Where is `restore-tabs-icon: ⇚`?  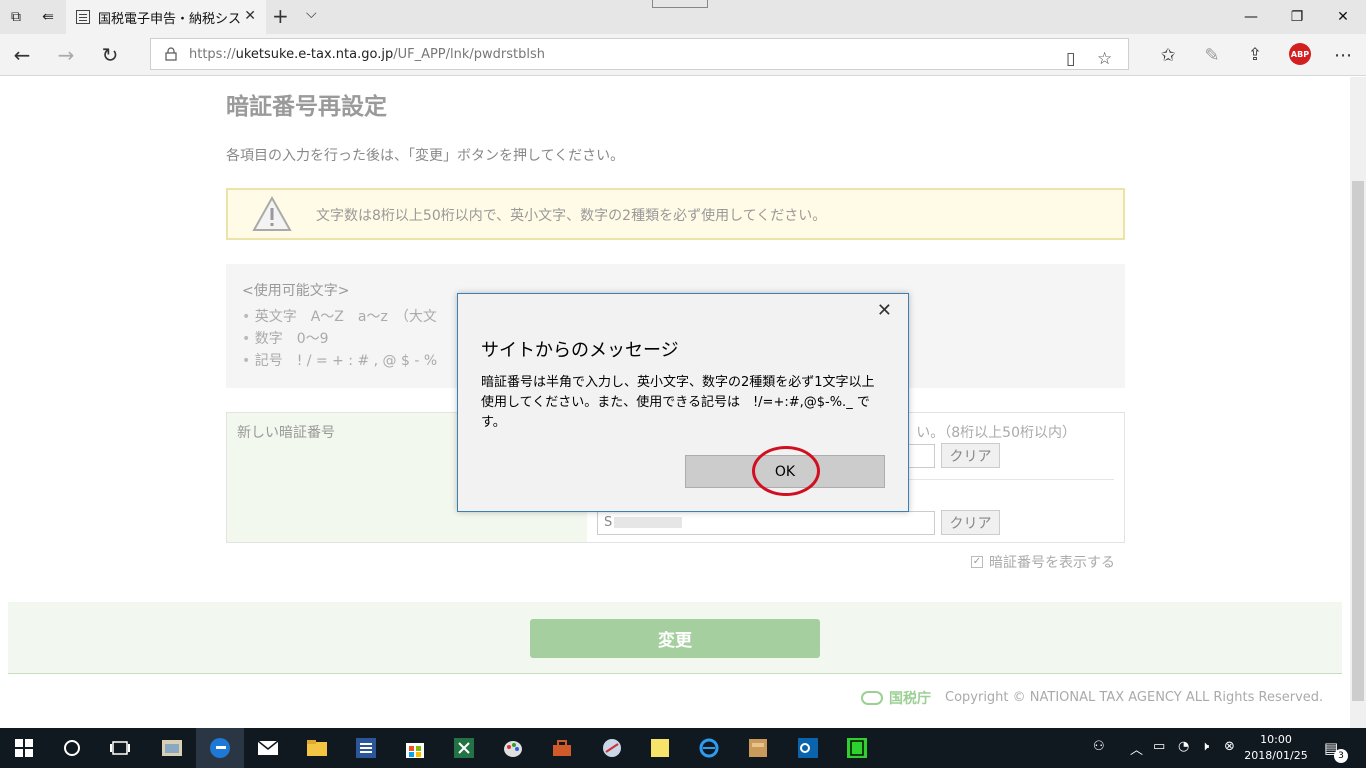
restore-tabs-icon: ⇚ is located at coordinates (48, 17).